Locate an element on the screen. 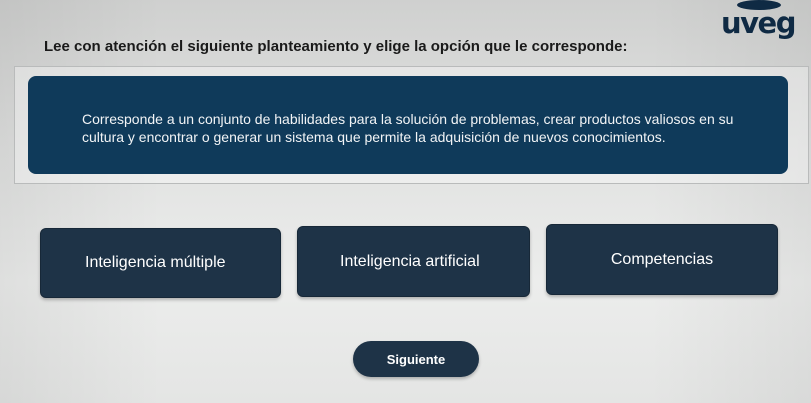 The height and width of the screenshot is (403, 811). logo-text: uveg is located at coordinates (758, 23).